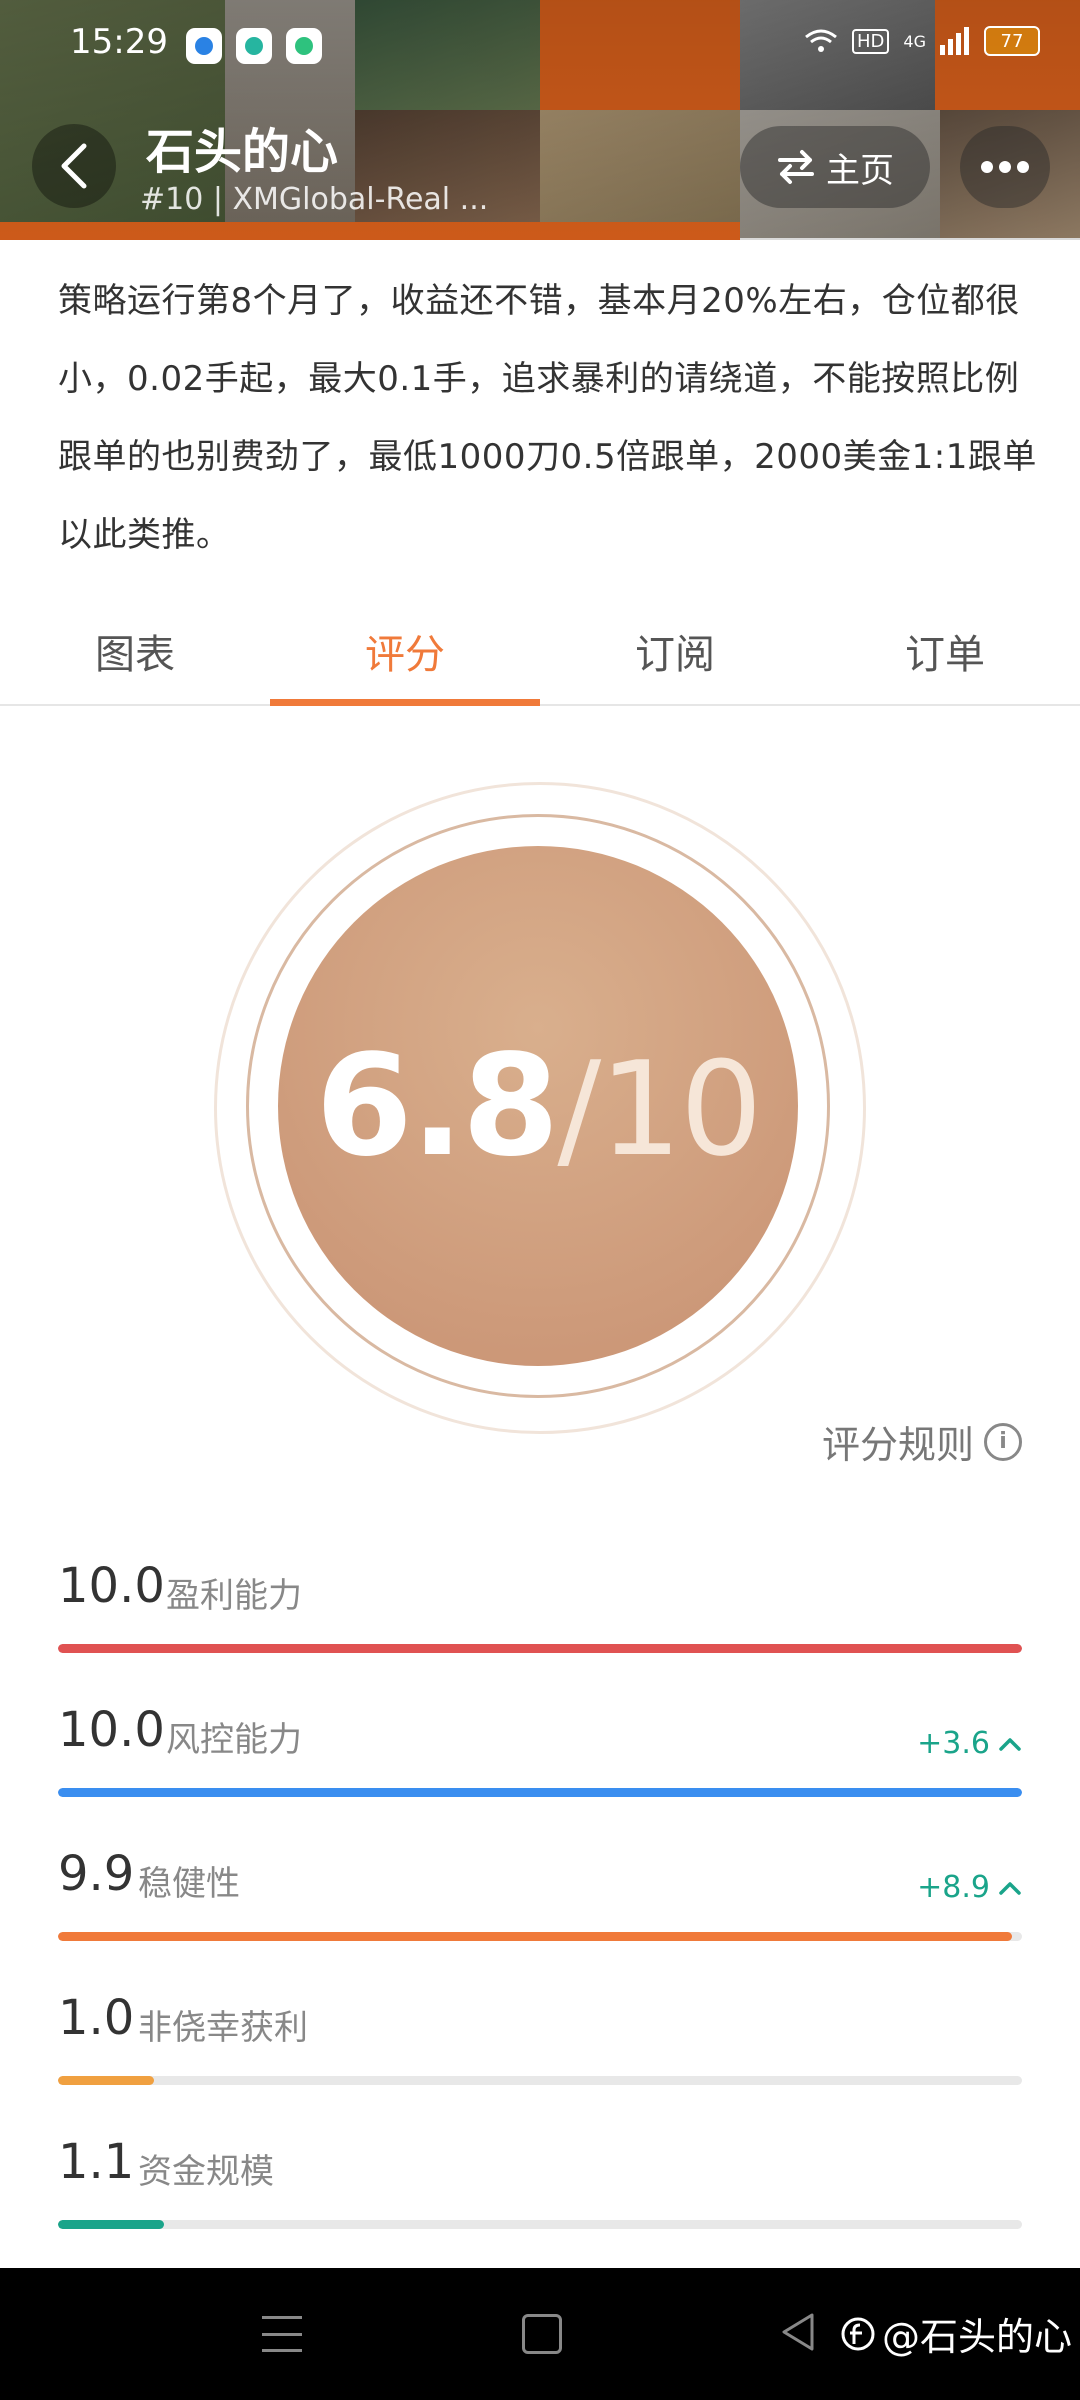 The width and height of the screenshot is (1080, 2400). What do you see at coordinates (204, 46) in the screenshot?
I see `notification-app-icon` at bounding box center [204, 46].